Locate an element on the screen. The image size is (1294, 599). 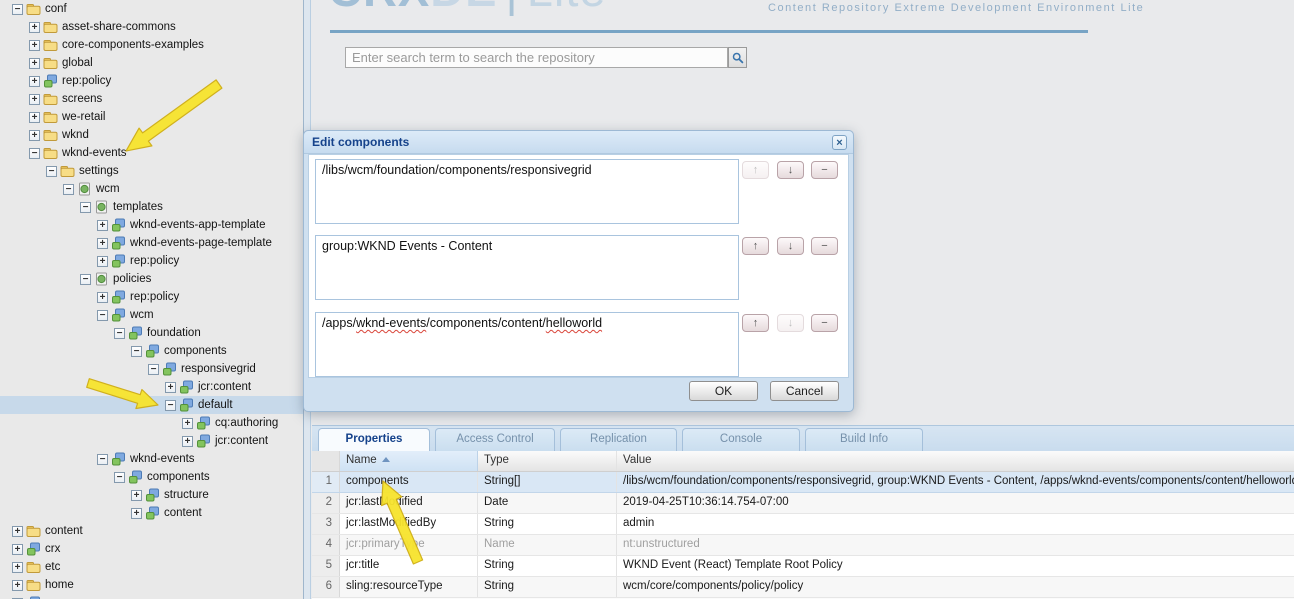
close-icon: × is located at coordinates (839, 142).